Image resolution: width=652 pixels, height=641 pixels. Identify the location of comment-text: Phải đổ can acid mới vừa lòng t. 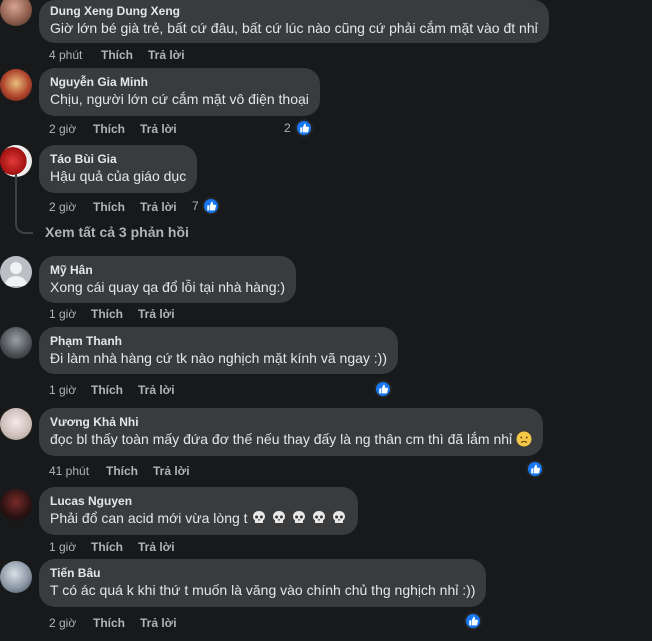
(198, 520).